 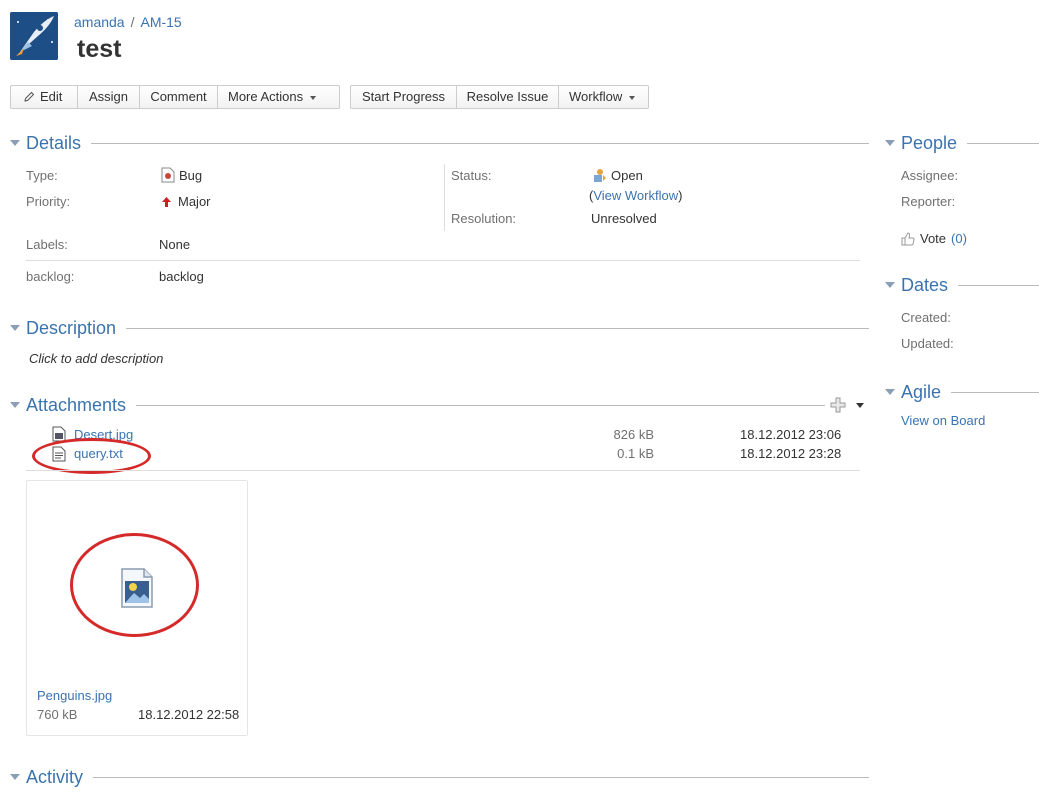 What do you see at coordinates (174, 244) in the screenshot?
I see `labels-value: None` at bounding box center [174, 244].